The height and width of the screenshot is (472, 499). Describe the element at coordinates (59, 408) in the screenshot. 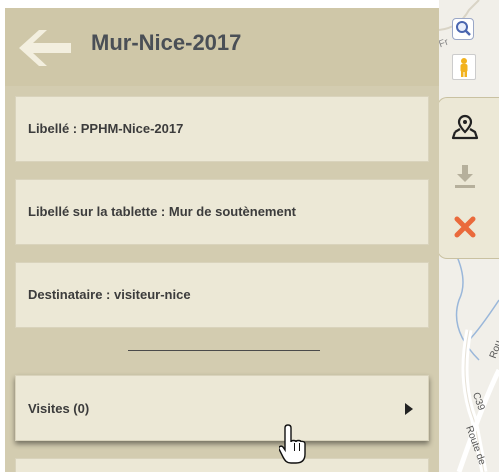

I see `visites-label: Visites (0)` at that location.